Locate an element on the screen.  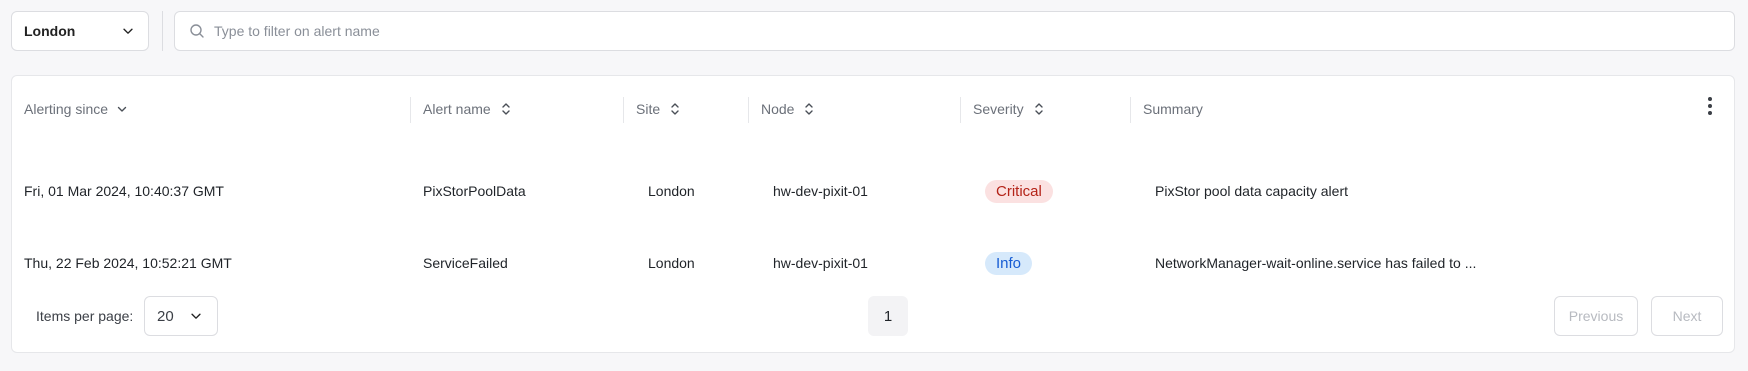
items-per-page-select: 20 is located at coordinates (181, 316).